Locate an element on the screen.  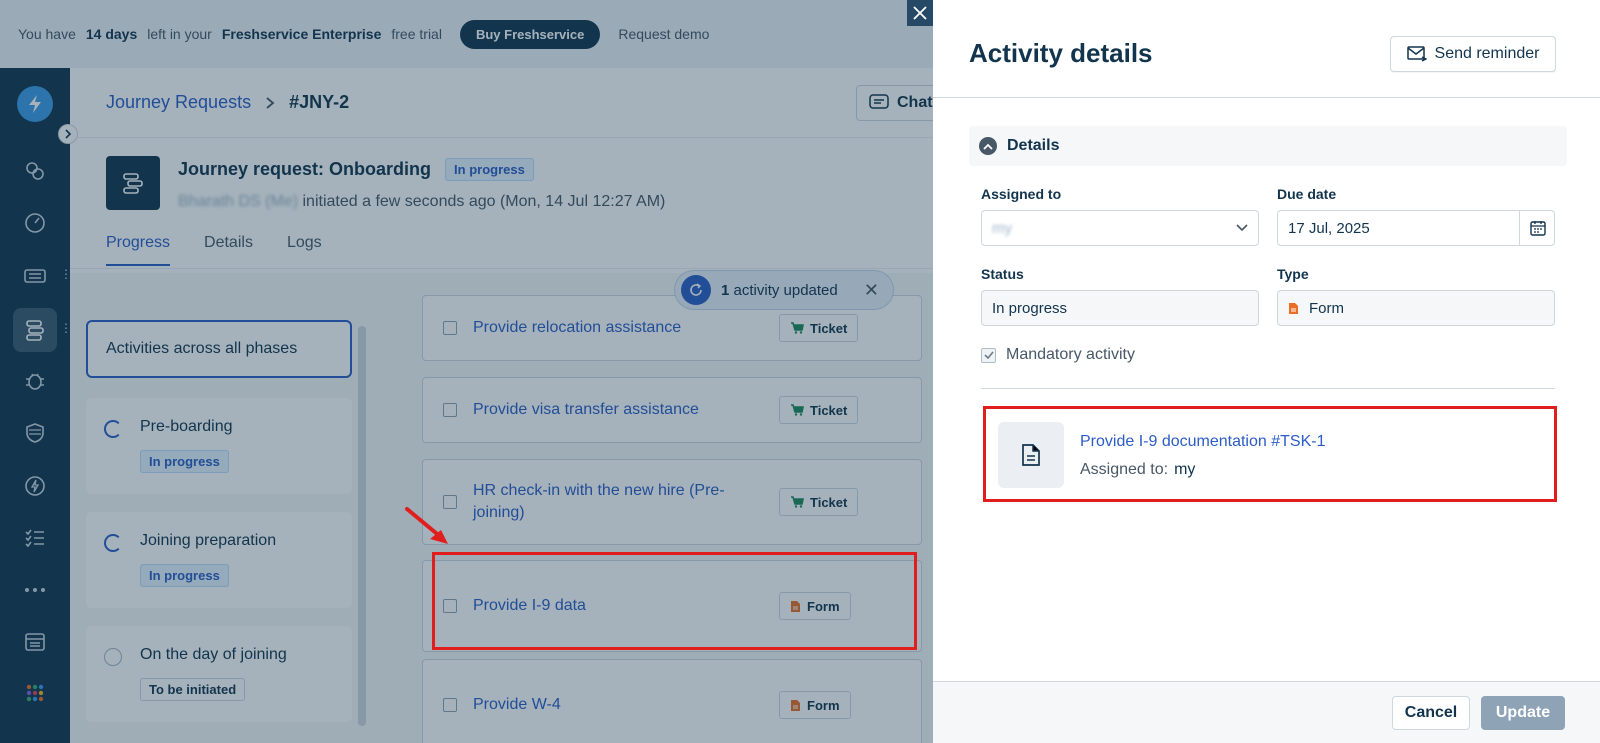
mandatory-activity-row: Mandatory activity is located at coordinates (1058, 355).